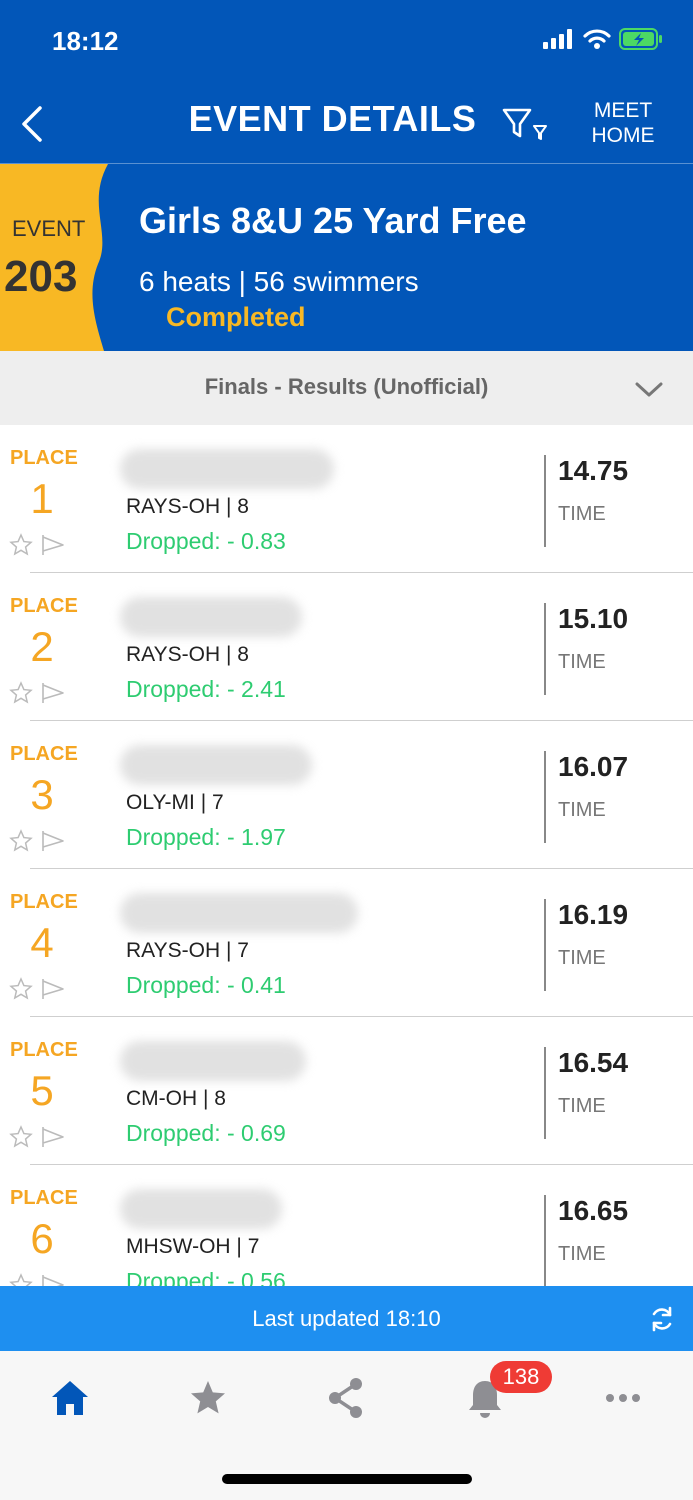 This screenshot has height=1500, width=693. I want to click on tab-favorites, so click(208, 1398).